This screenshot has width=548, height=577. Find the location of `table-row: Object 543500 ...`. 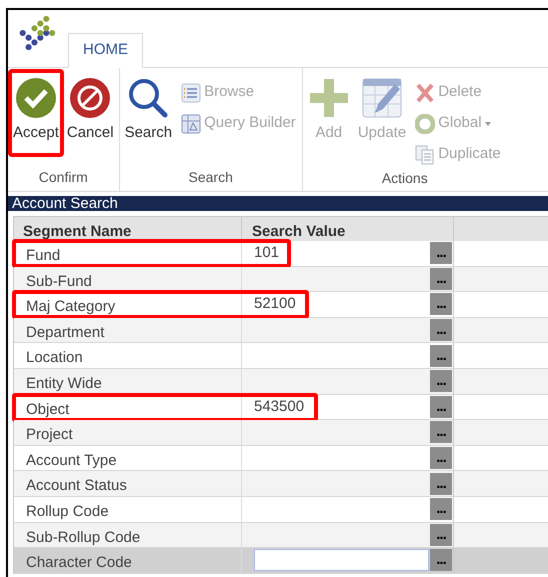

table-row: Object 543500 ... is located at coordinates (281, 407).